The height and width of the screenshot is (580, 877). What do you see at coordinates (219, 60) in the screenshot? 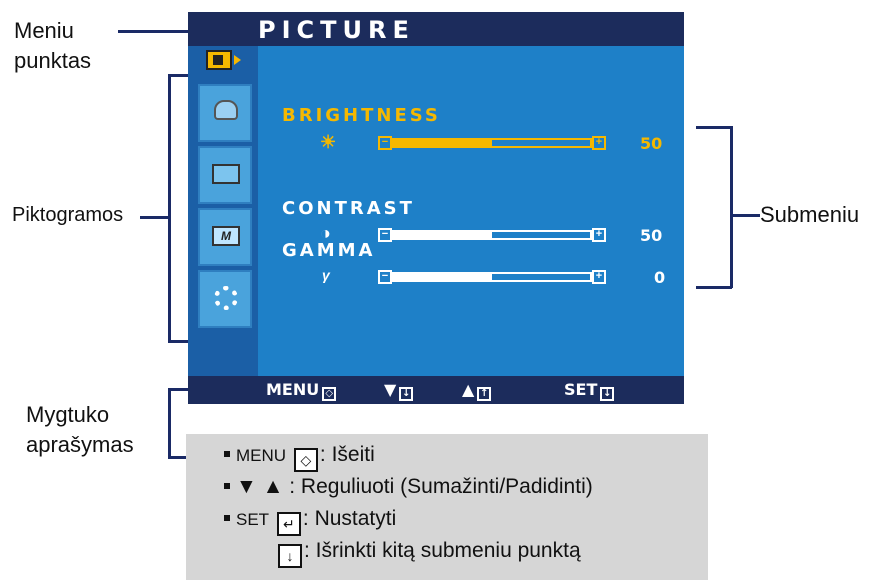
I see `picture-icon` at bounding box center [219, 60].